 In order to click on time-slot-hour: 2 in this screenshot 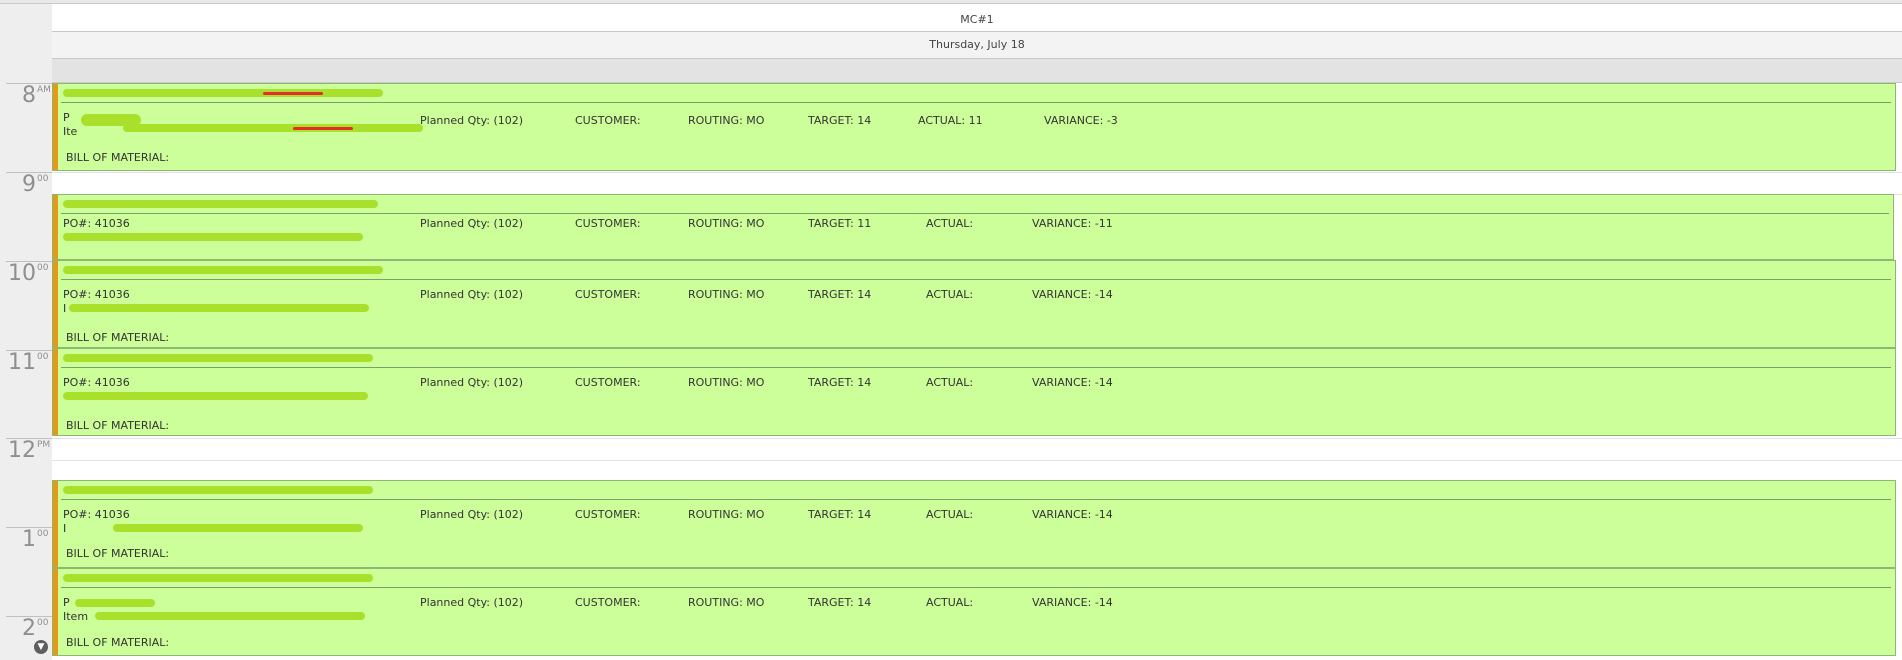, I will do `click(29, 628)`.